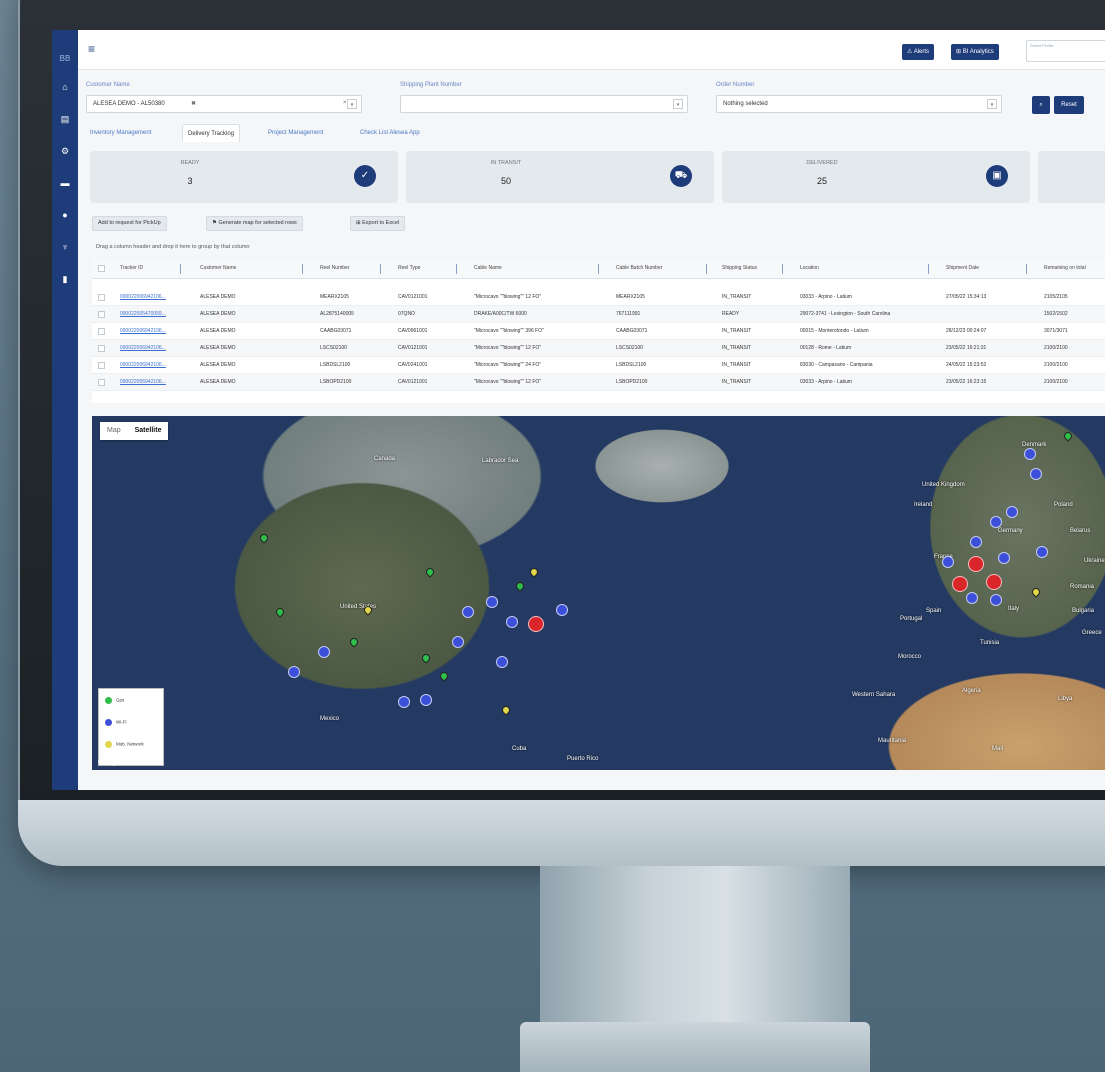 This screenshot has height=1072, width=1105. I want to click on column-header: Shipment Date, so click(962, 268).